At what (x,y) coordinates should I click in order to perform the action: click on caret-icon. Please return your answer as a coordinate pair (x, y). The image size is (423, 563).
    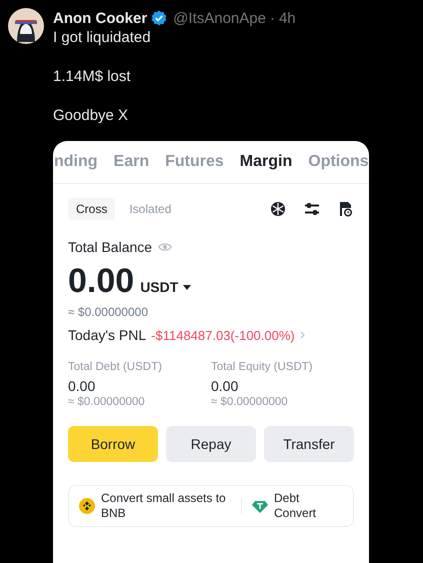
    Looking at the image, I should click on (187, 287).